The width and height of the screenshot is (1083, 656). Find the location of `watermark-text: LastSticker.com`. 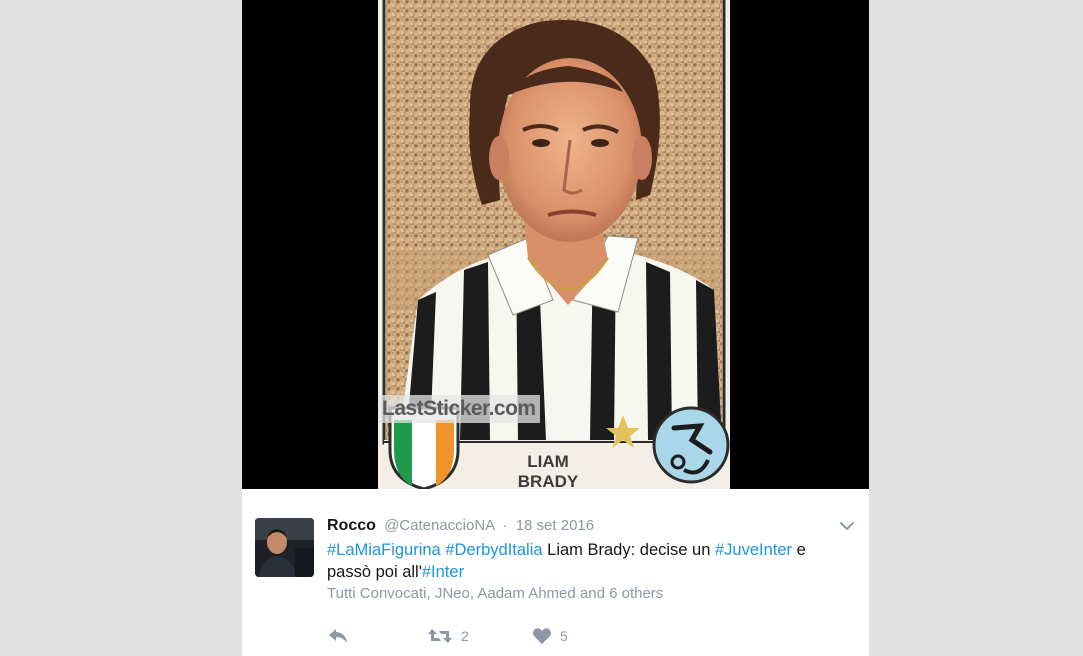

watermark-text: LastSticker.com is located at coordinates (459, 409).